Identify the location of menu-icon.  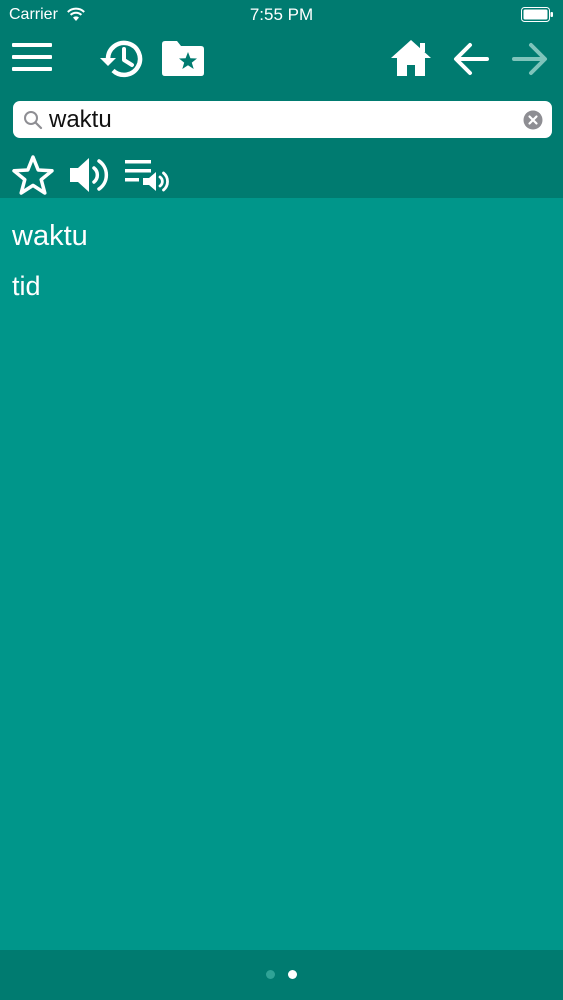
(32, 57).